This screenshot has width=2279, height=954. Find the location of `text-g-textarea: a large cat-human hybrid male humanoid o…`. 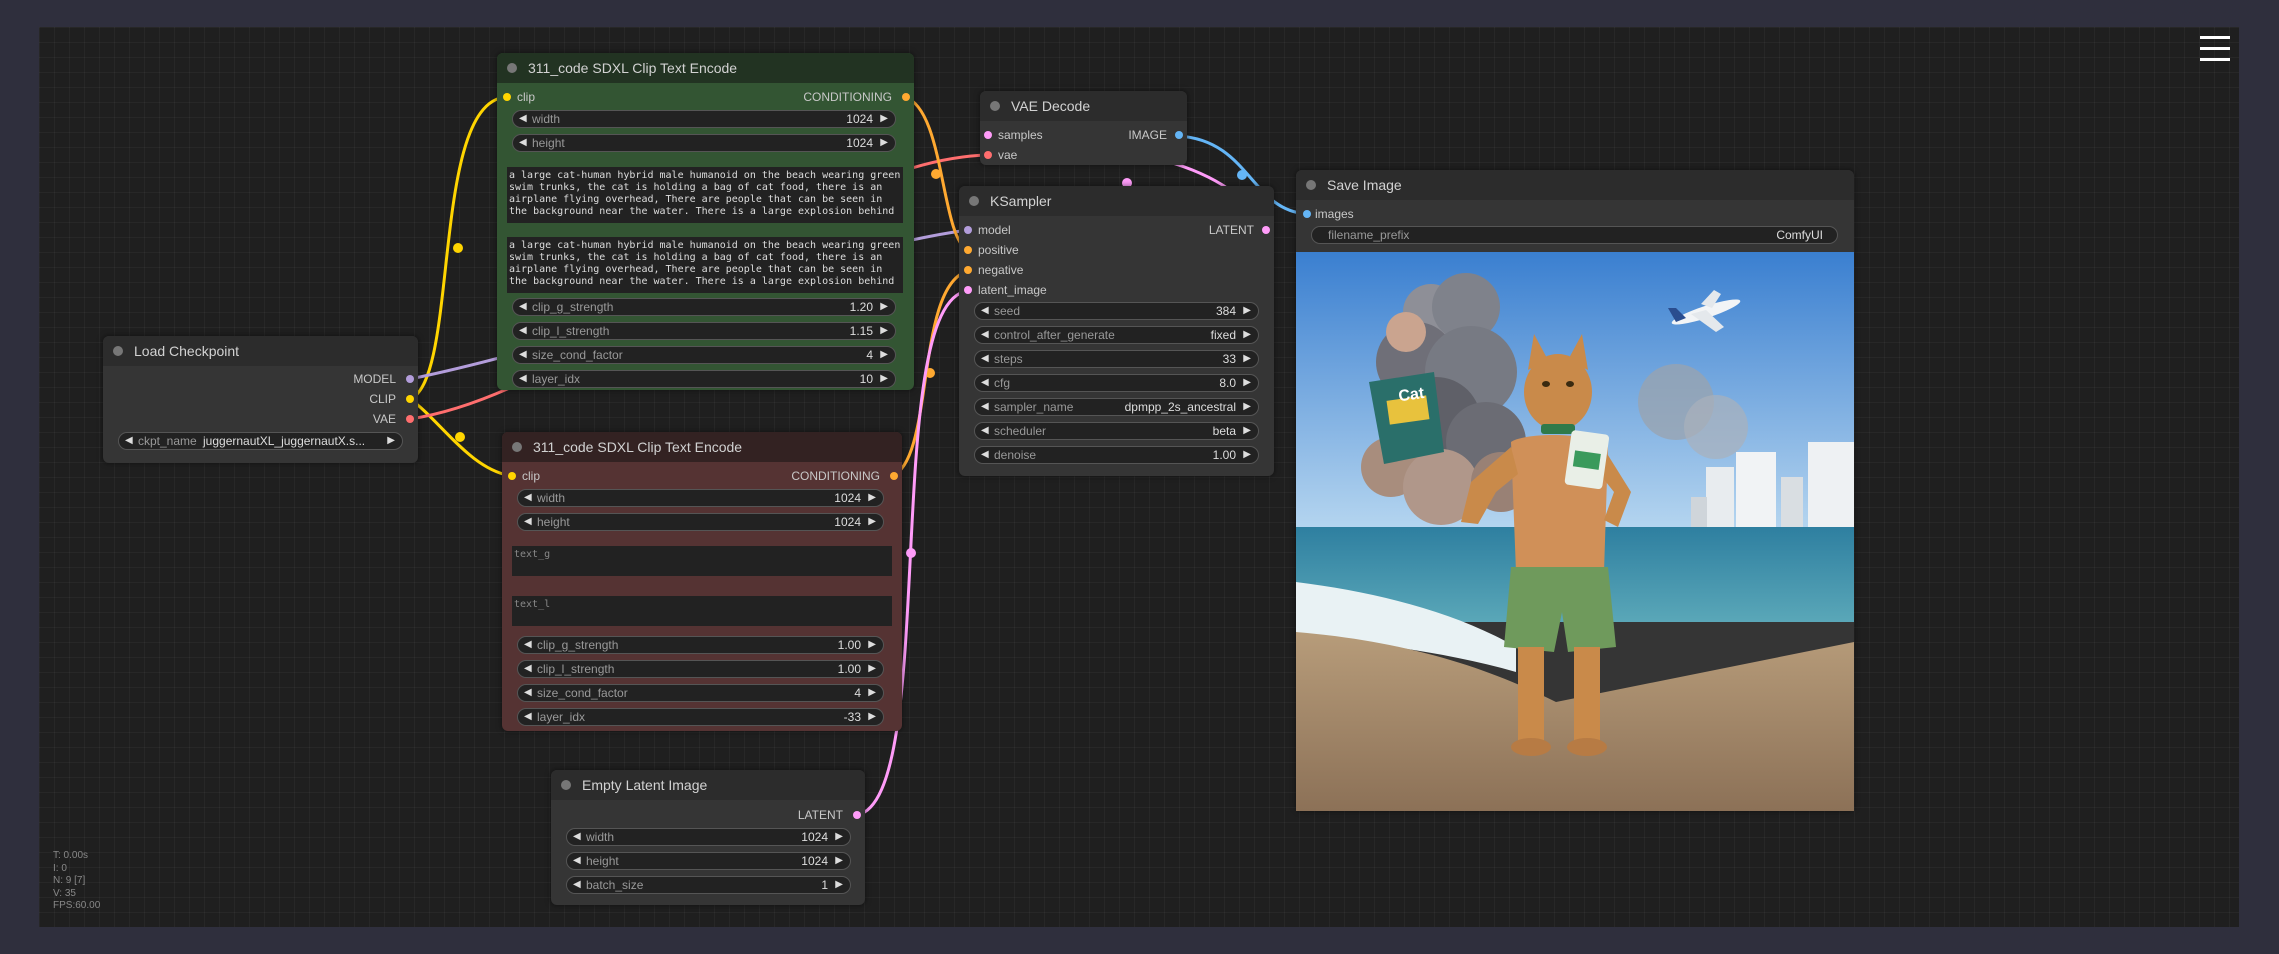

text-g-textarea: a large cat-human hybrid male humanoid o… is located at coordinates (705, 195).